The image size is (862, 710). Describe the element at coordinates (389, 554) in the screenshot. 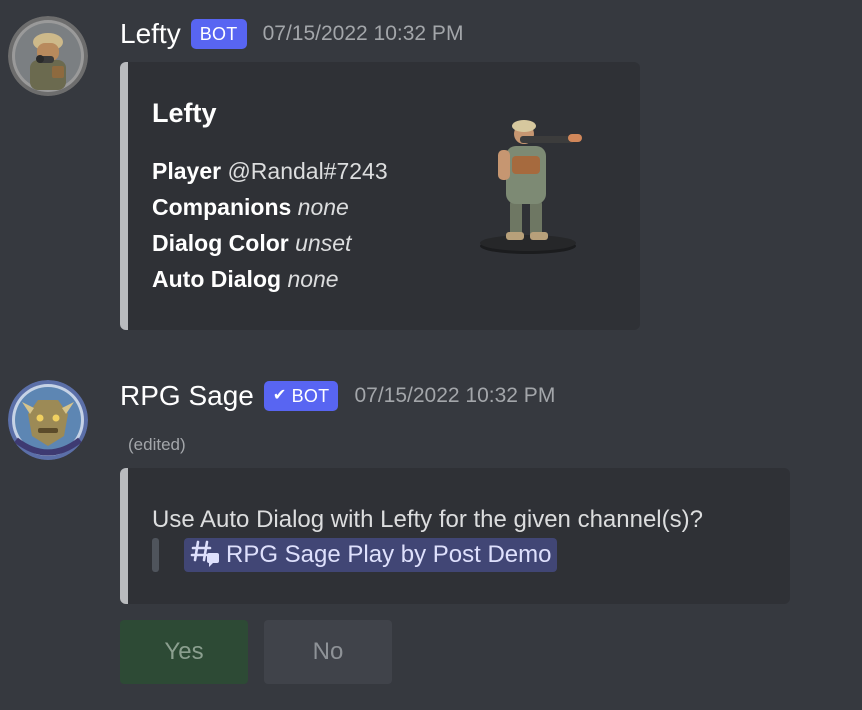

I see `channel-name: RPG Sage Play by Post Demo` at that location.